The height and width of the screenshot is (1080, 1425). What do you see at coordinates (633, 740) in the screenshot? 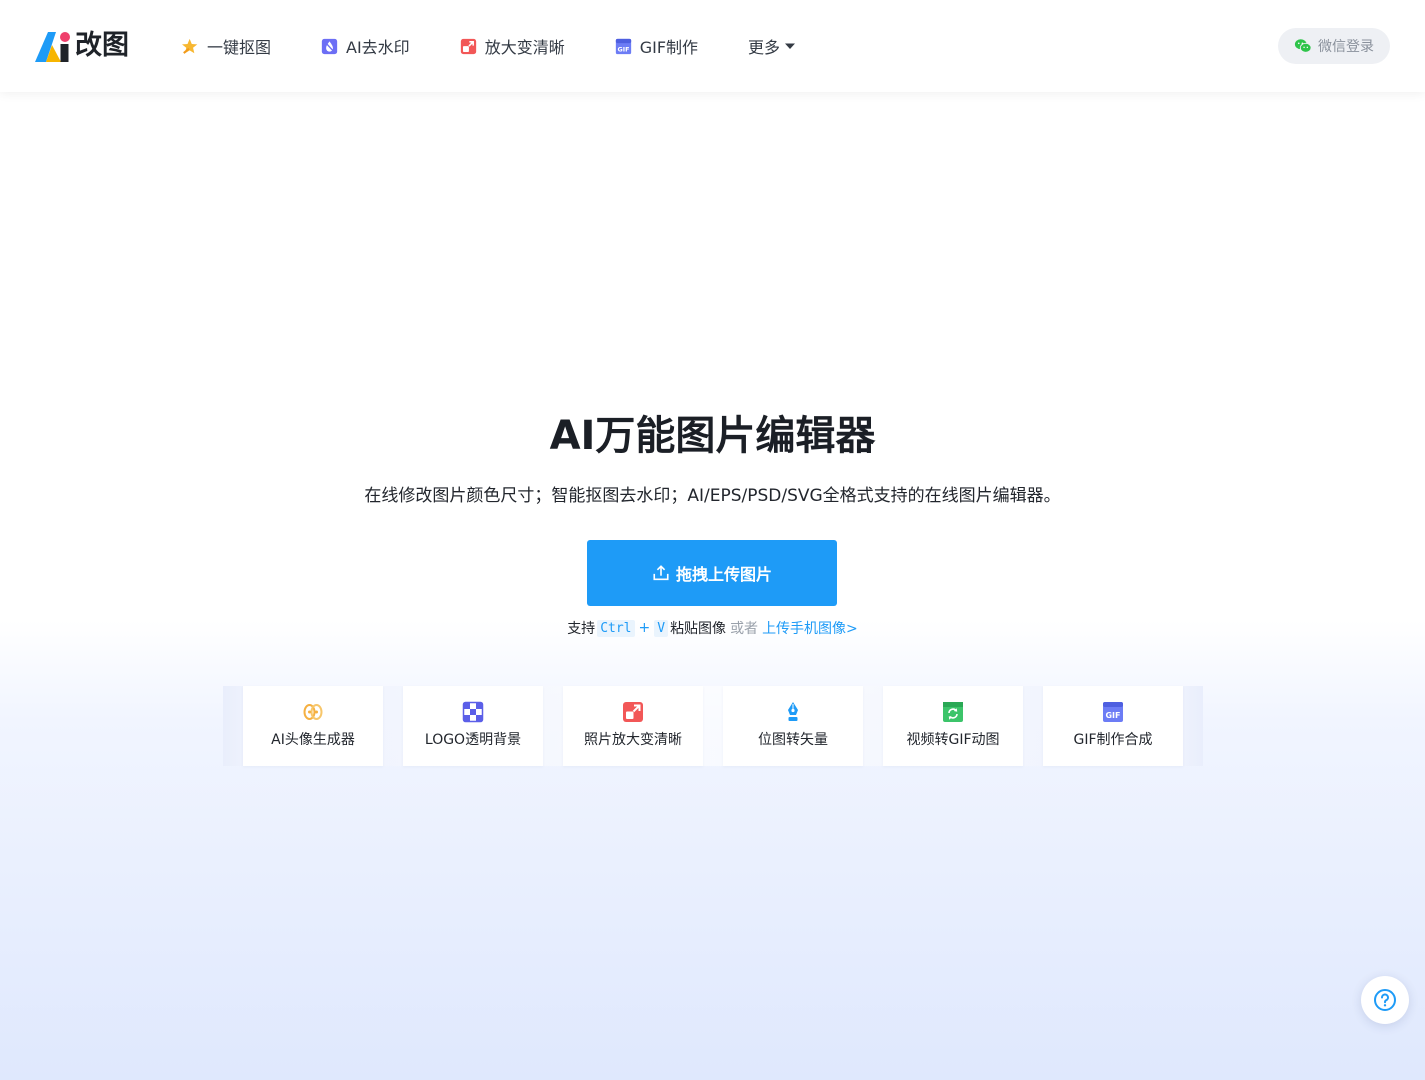
I see `tool-label: 照片放大变清晰` at bounding box center [633, 740].